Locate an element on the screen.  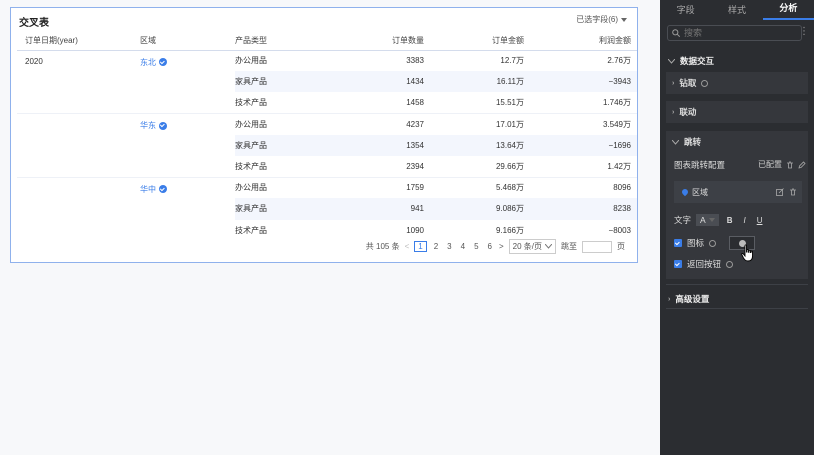
icon-checkbox is located at coordinates (678, 243).